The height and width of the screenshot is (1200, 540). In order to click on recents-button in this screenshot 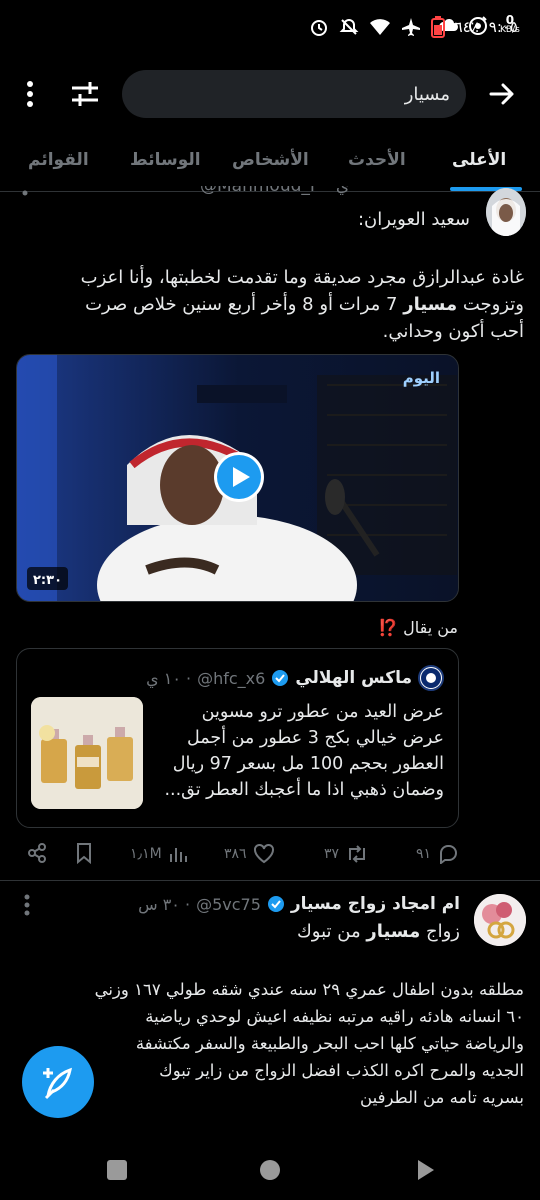, I will do `click(117, 1170)`.